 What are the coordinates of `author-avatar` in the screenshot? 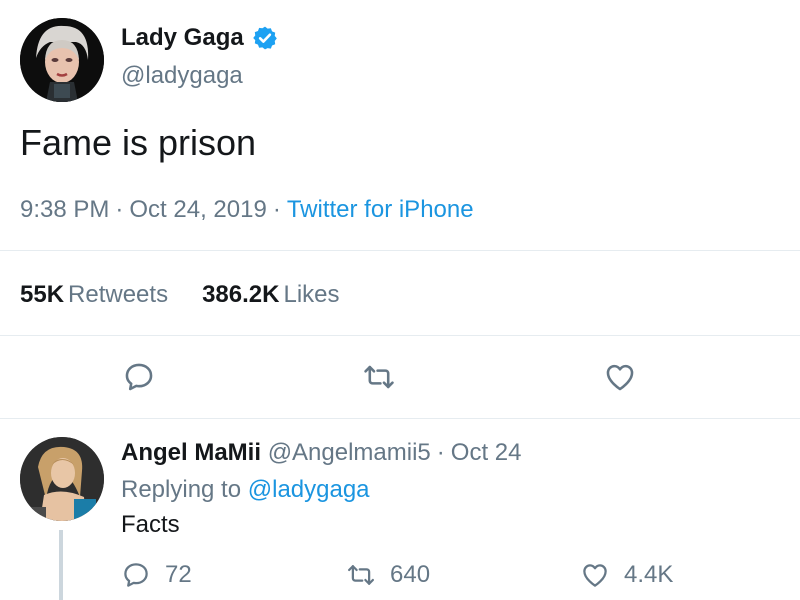 It's located at (62, 60).